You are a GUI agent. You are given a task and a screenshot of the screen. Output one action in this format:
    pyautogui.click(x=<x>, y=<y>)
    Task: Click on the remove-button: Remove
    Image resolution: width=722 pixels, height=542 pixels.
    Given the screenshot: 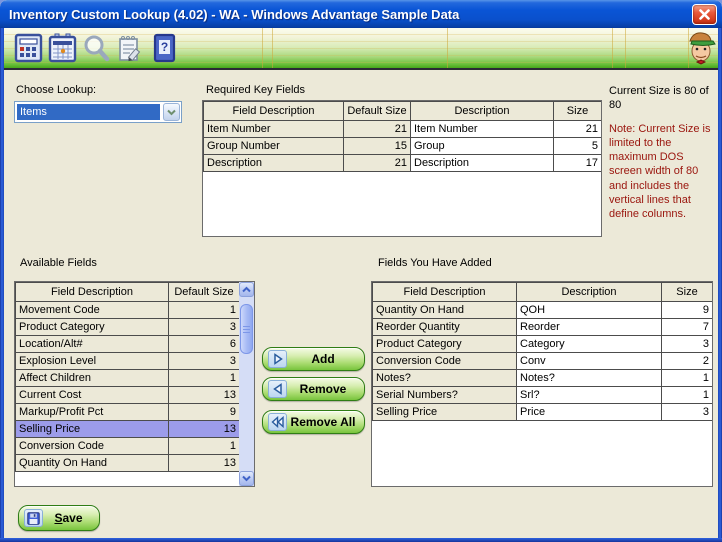 What is the action you would take?
    pyautogui.click(x=313, y=389)
    